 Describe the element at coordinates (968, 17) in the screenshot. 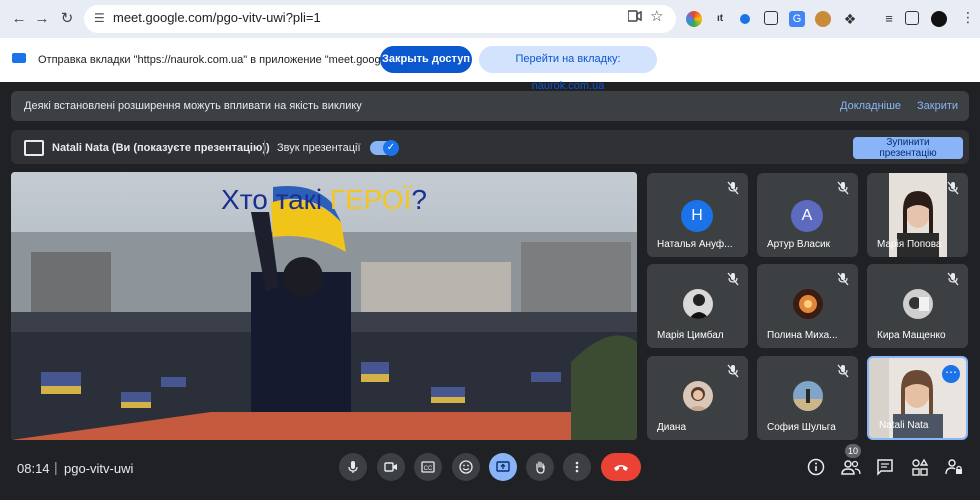

I see `browser-menu-icon: ⋮` at that location.